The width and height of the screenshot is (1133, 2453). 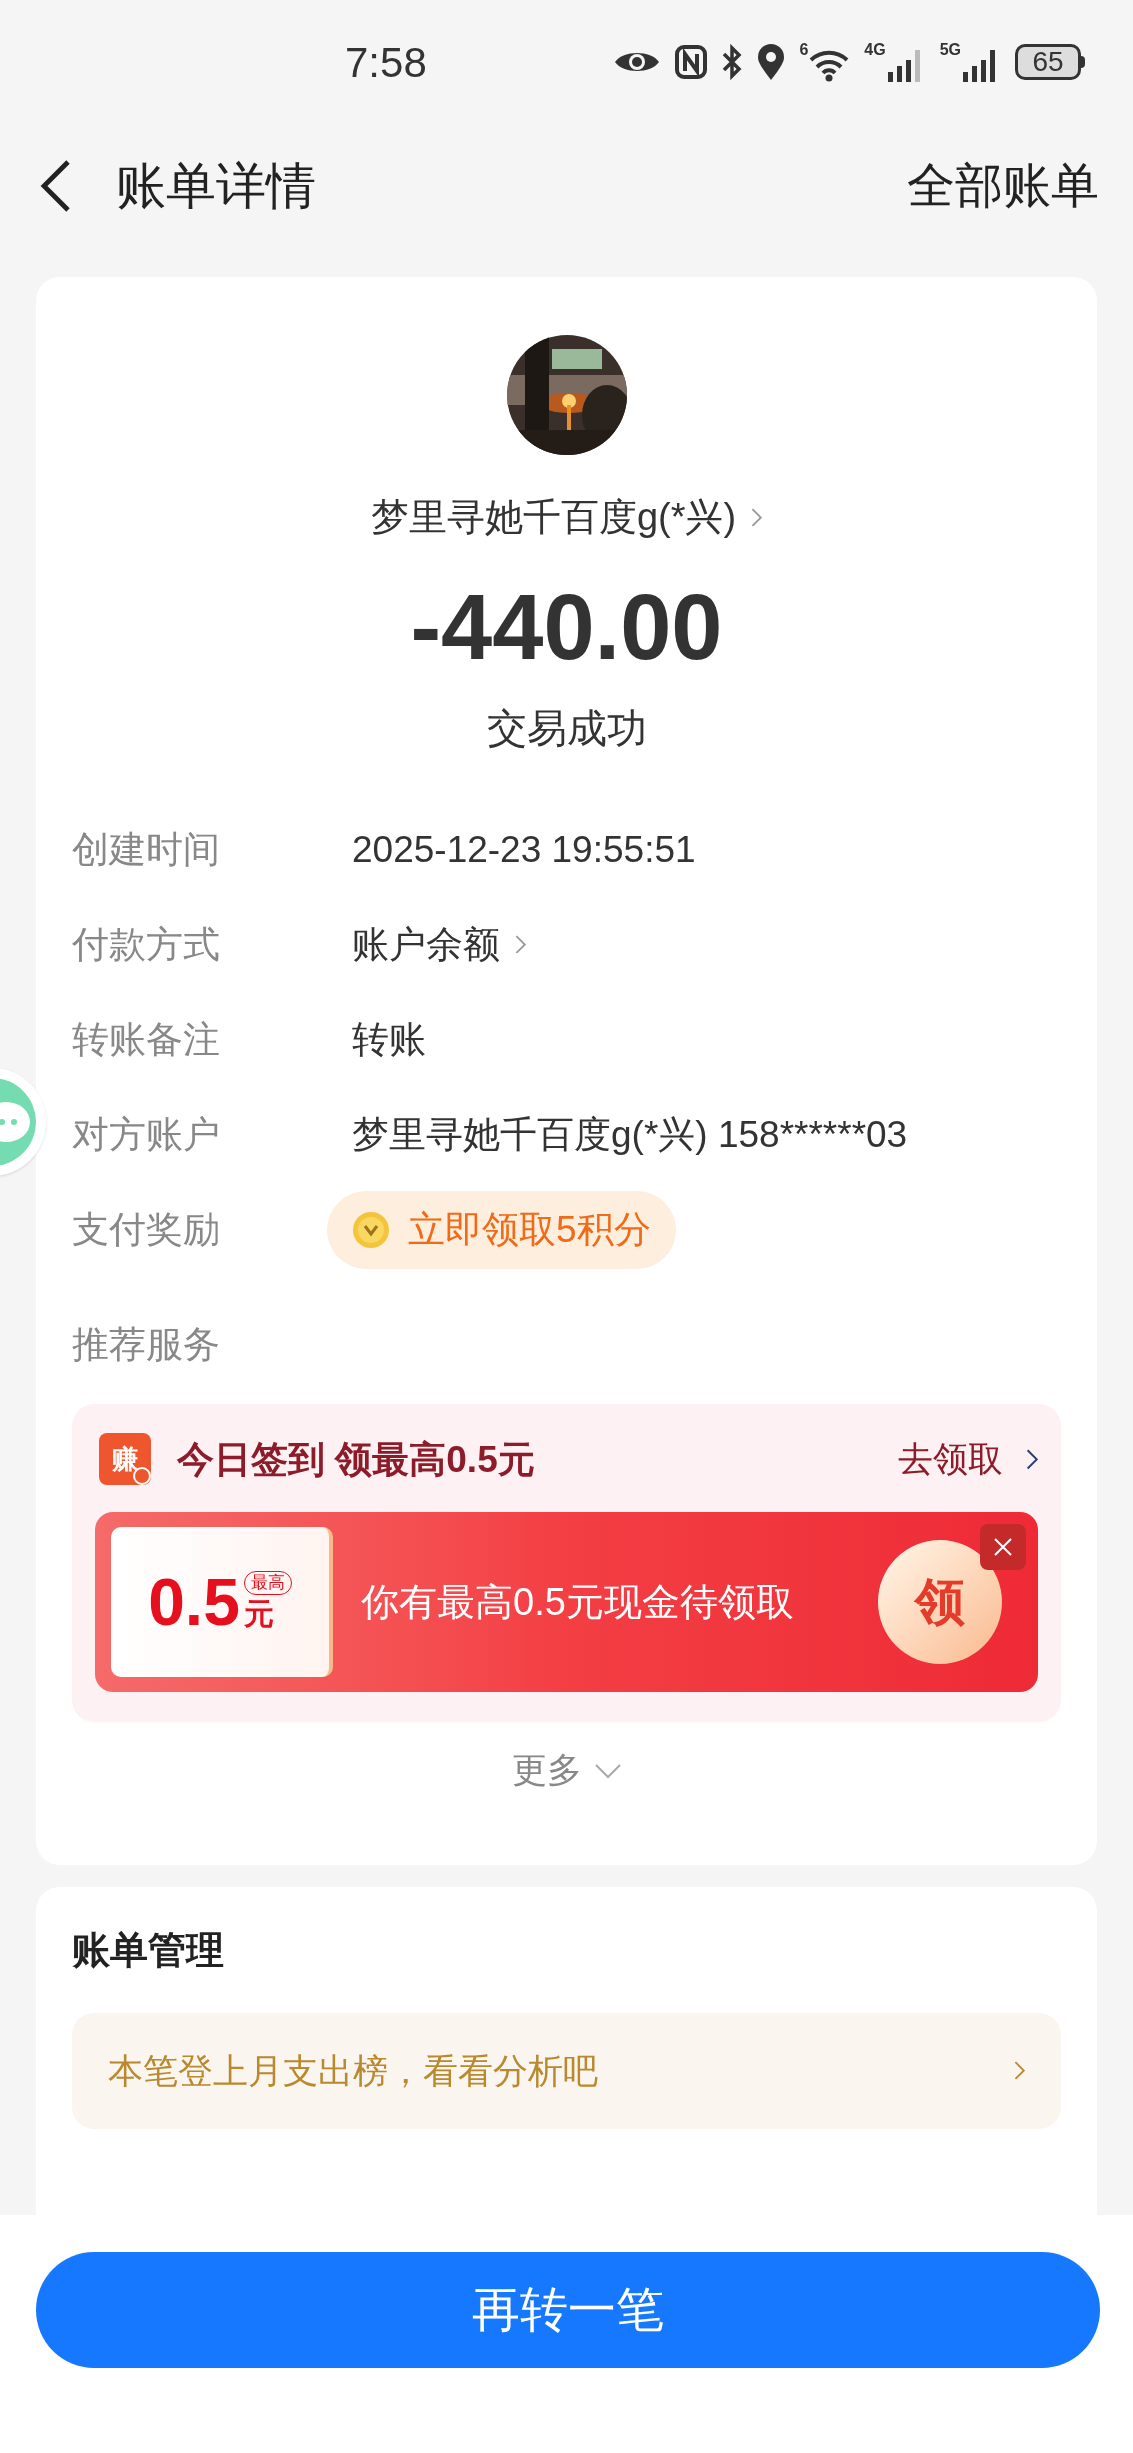 What do you see at coordinates (875, 50) in the screenshot?
I see `network-label: 4G` at bounding box center [875, 50].